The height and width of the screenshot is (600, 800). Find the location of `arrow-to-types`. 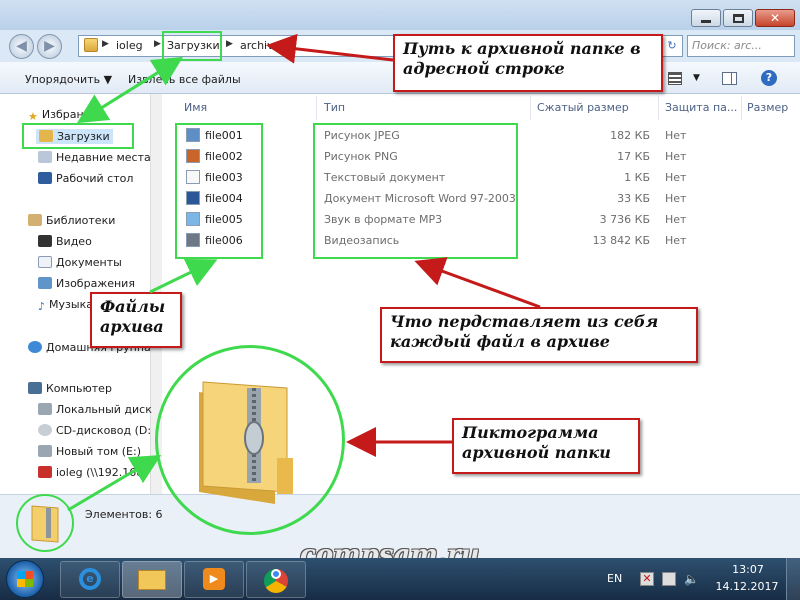

arrow-to-types is located at coordinates (477, 283).